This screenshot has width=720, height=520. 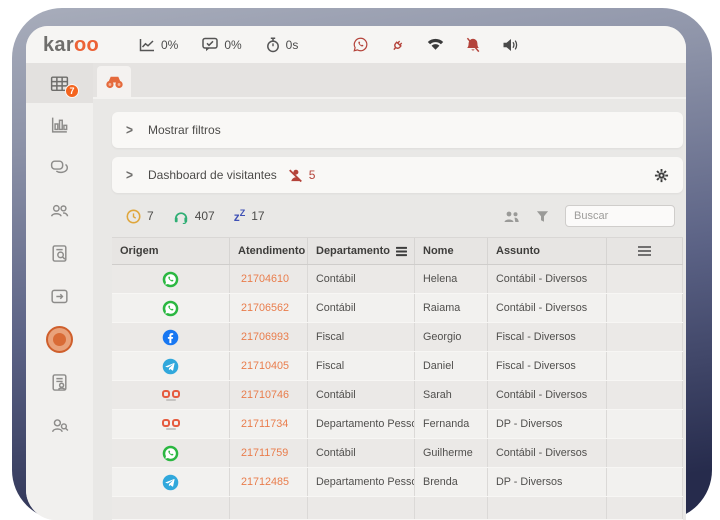 I want to click on name-cell: Fernanda, so click(x=451, y=424).